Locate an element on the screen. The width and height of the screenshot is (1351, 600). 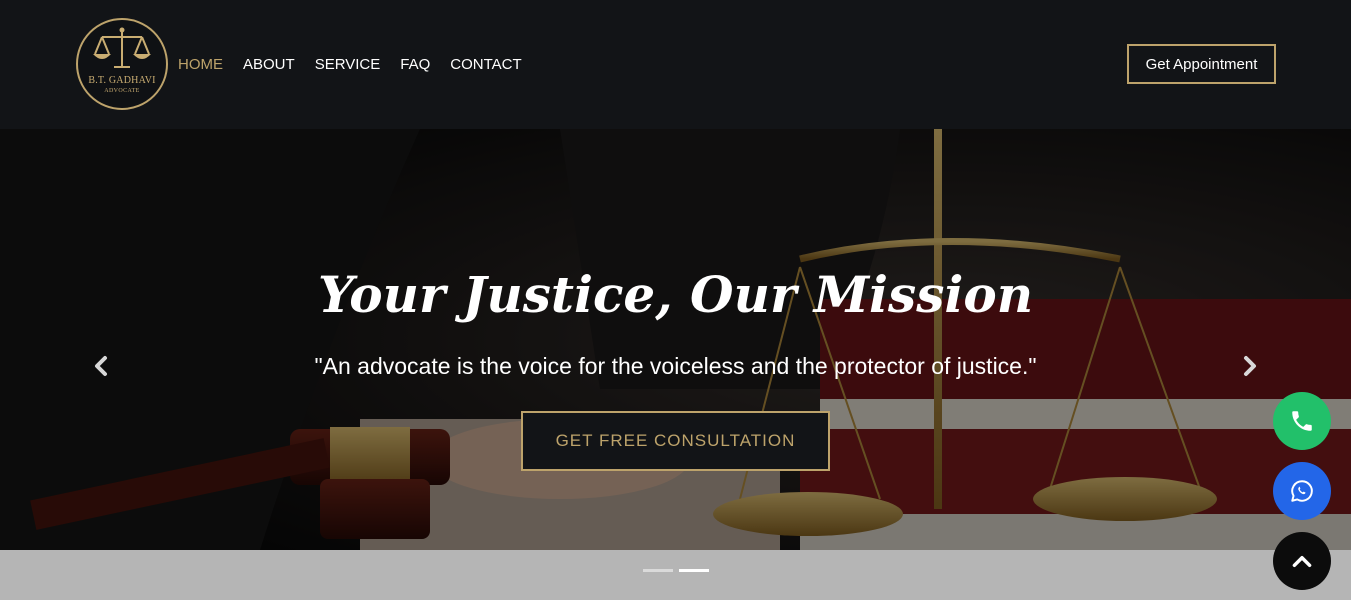
nav-contact: CONTACT is located at coordinates (485, 64).